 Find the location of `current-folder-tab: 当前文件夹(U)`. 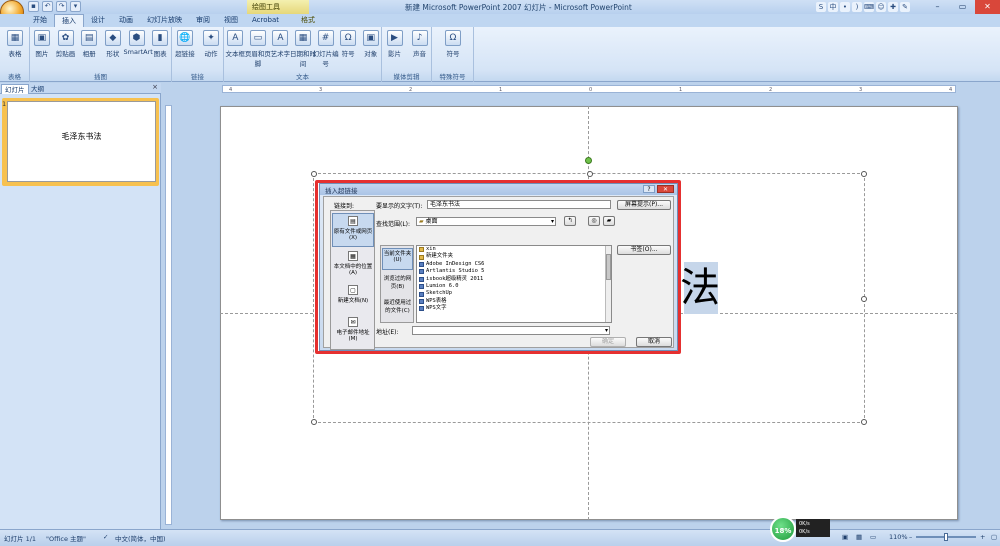

current-folder-tab: 当前文件夹(U) is located at coordinates (397, 259).